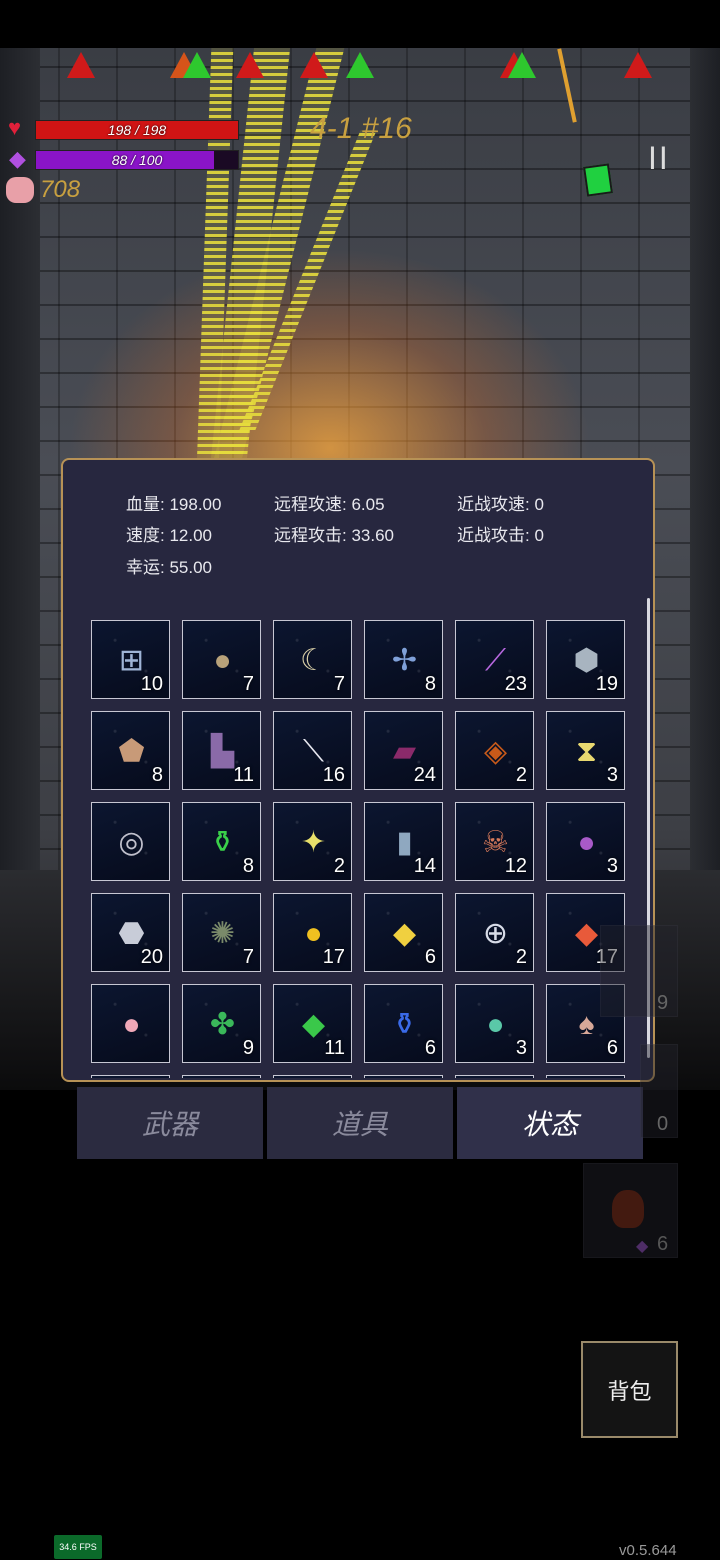 Image resolution: width=720 pixels, height=1560 pixels. What do you see at coordinates (494, 932) in the screenshot?
I see `inventory-slot: ⊕ 2` at bounding box center [494, 932].